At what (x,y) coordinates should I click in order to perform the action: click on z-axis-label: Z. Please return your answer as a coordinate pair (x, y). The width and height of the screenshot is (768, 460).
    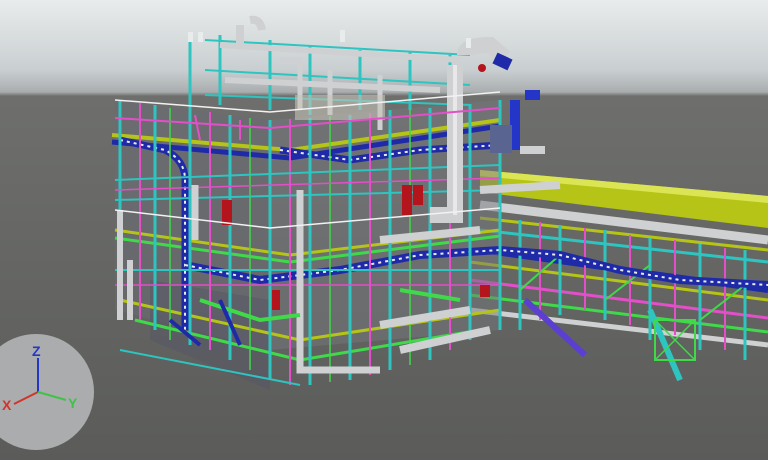
    Looking at the image, I should click on (36, 351).